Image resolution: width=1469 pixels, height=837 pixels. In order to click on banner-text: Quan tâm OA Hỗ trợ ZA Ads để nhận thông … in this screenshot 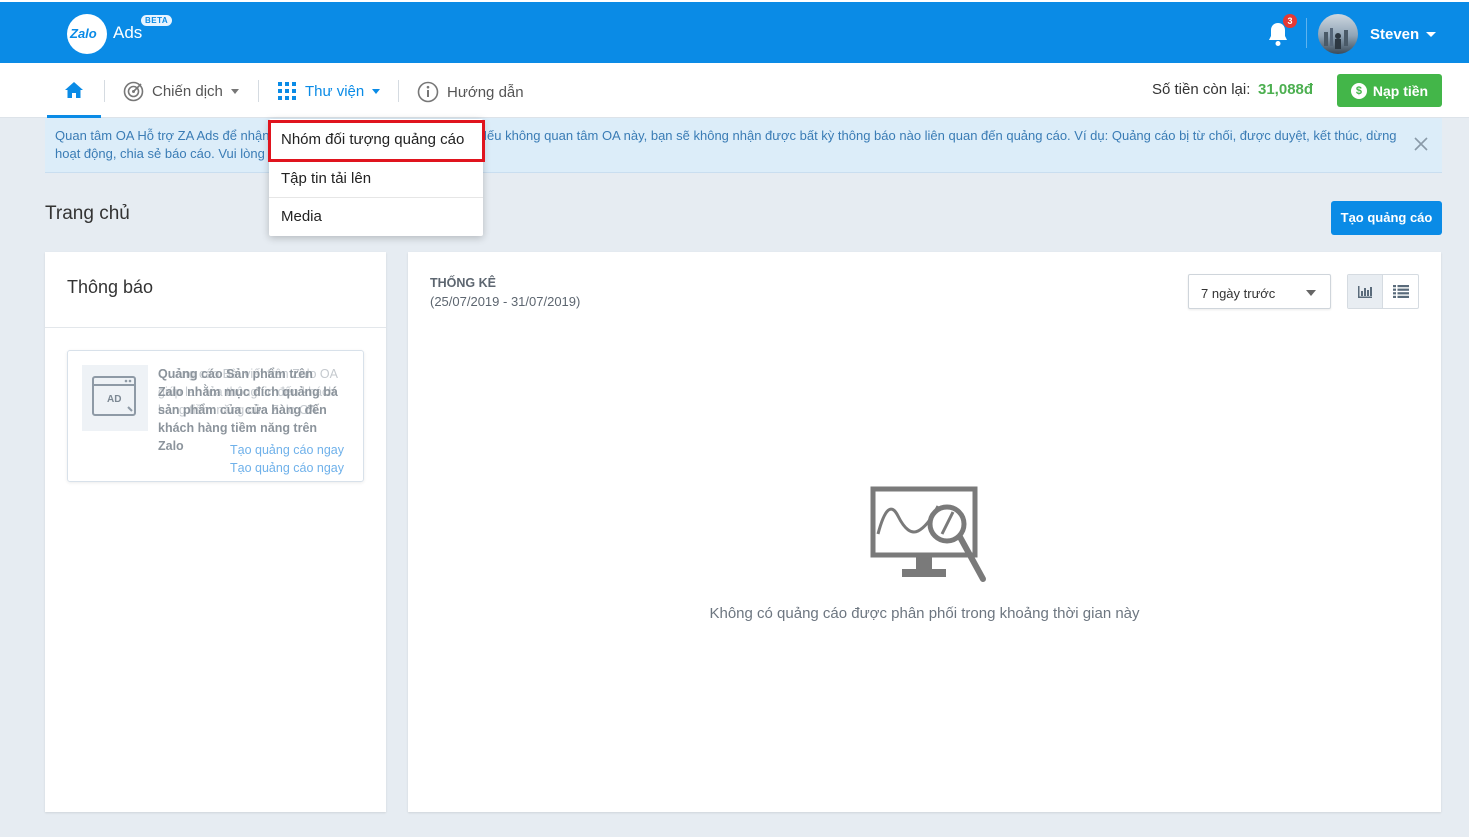, I will do `click(726, 144)`.